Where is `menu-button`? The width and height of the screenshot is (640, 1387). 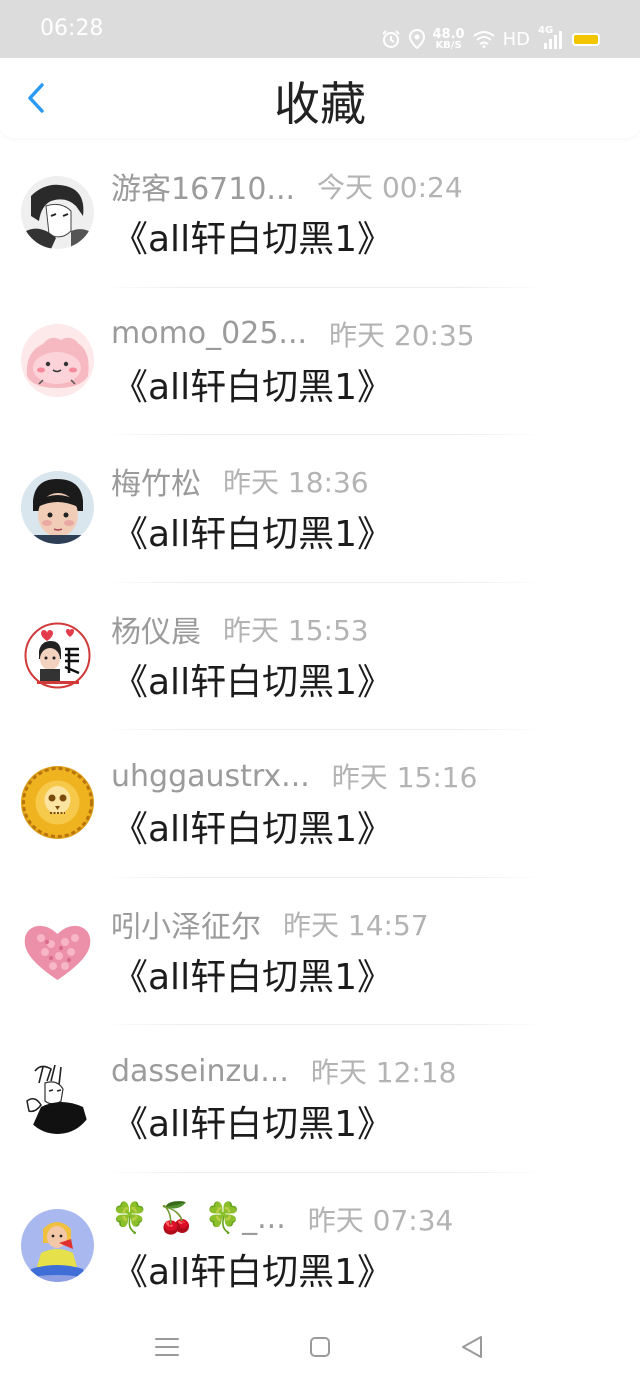
menu-button is located at coordinates (167, 1349).